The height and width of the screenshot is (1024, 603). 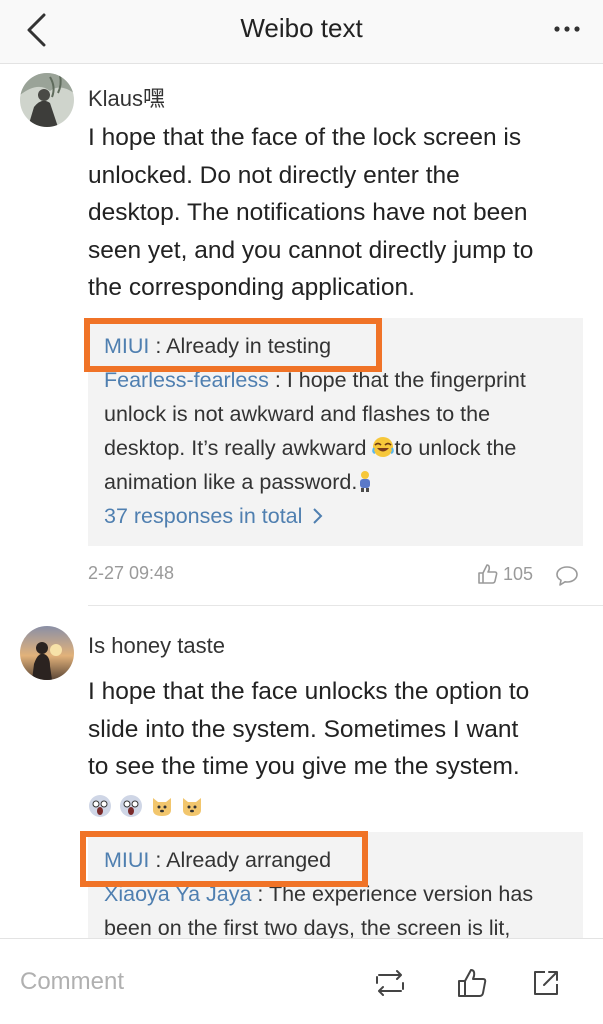 I want to click on username: Klaus嘿, so click(x=126, y=97).